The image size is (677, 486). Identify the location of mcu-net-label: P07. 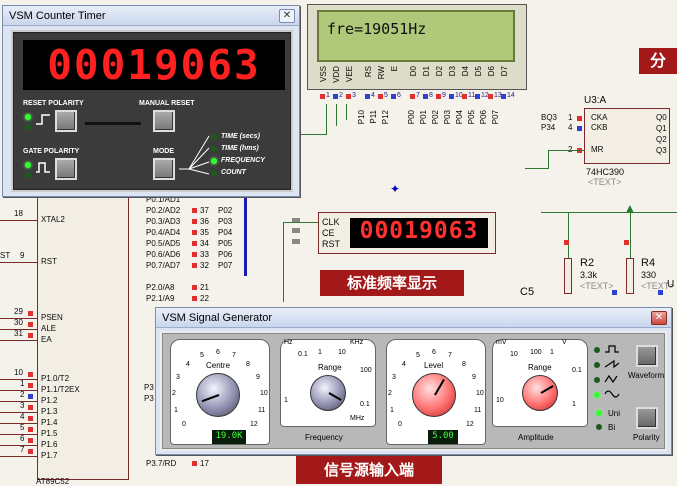
(225, 265).